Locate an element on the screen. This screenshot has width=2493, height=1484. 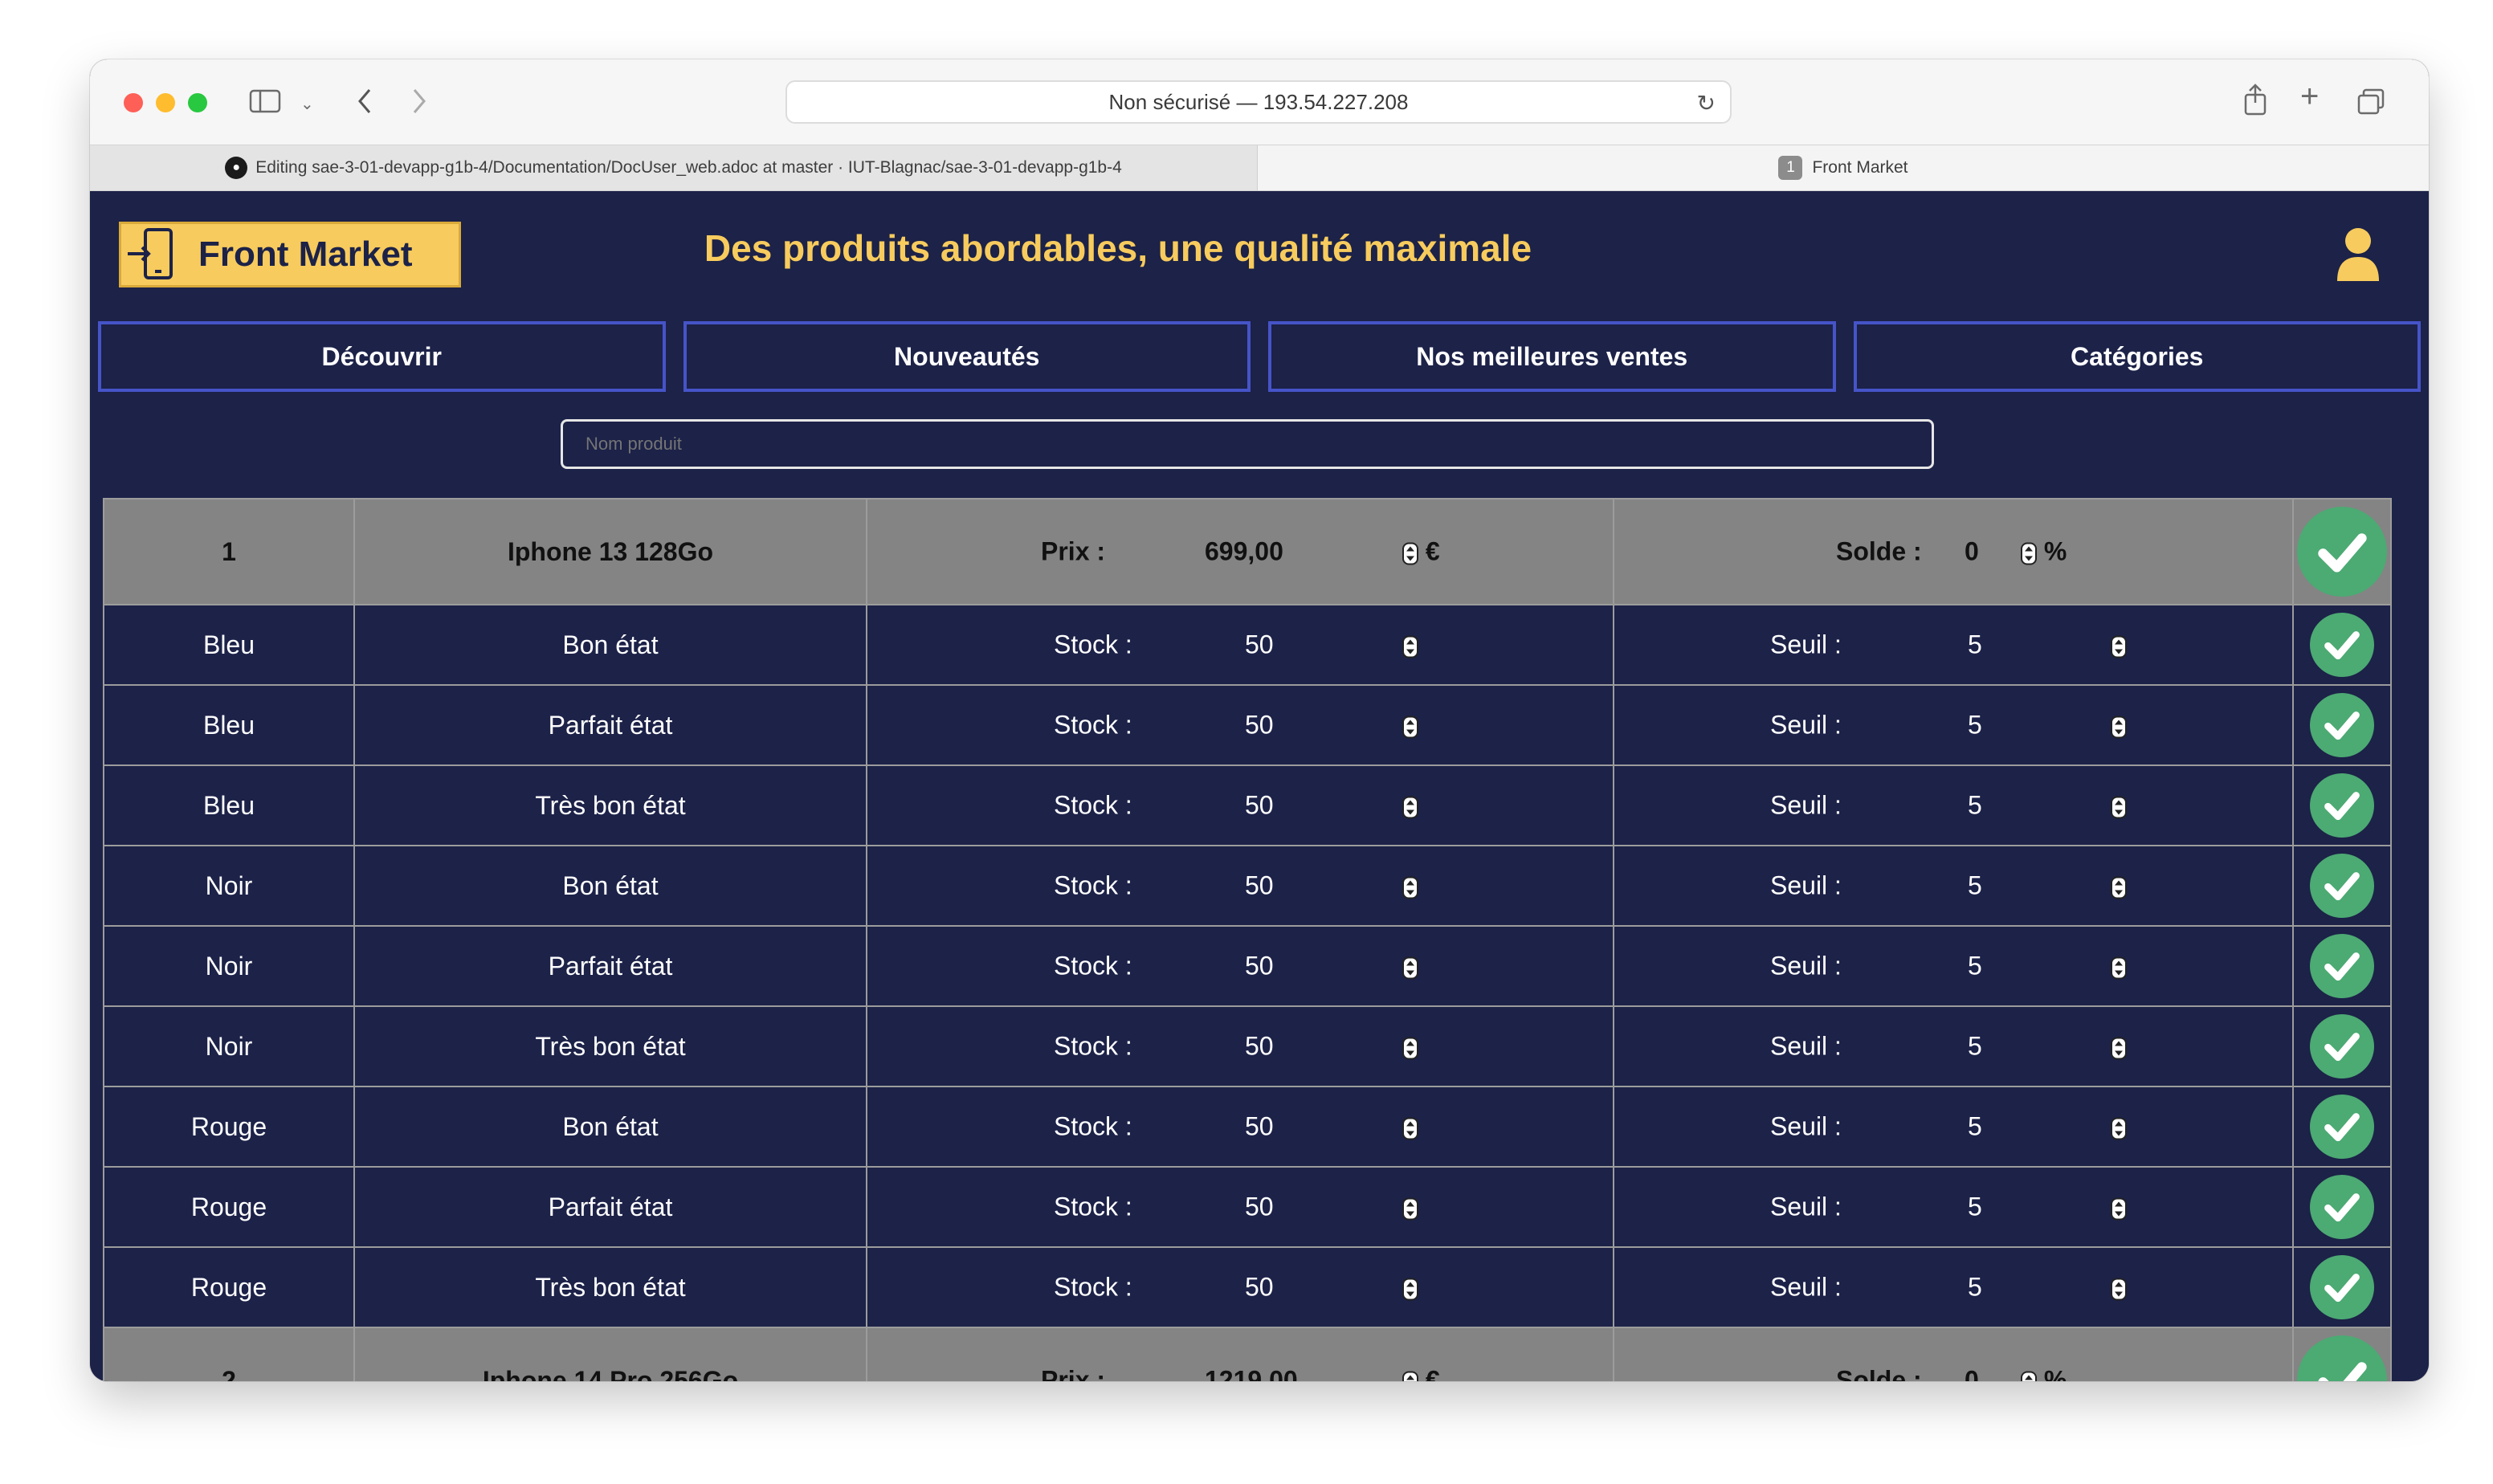
nav-decouvrir-button: Découvrir is located at coordinates (382, 356).